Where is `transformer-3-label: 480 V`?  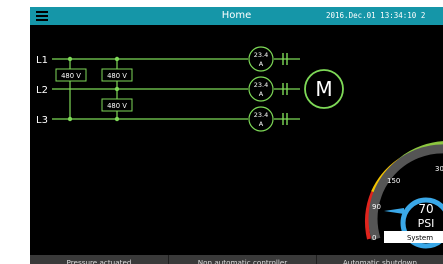 transformer-3-label: 480 V is located at coordinates (117, 106).